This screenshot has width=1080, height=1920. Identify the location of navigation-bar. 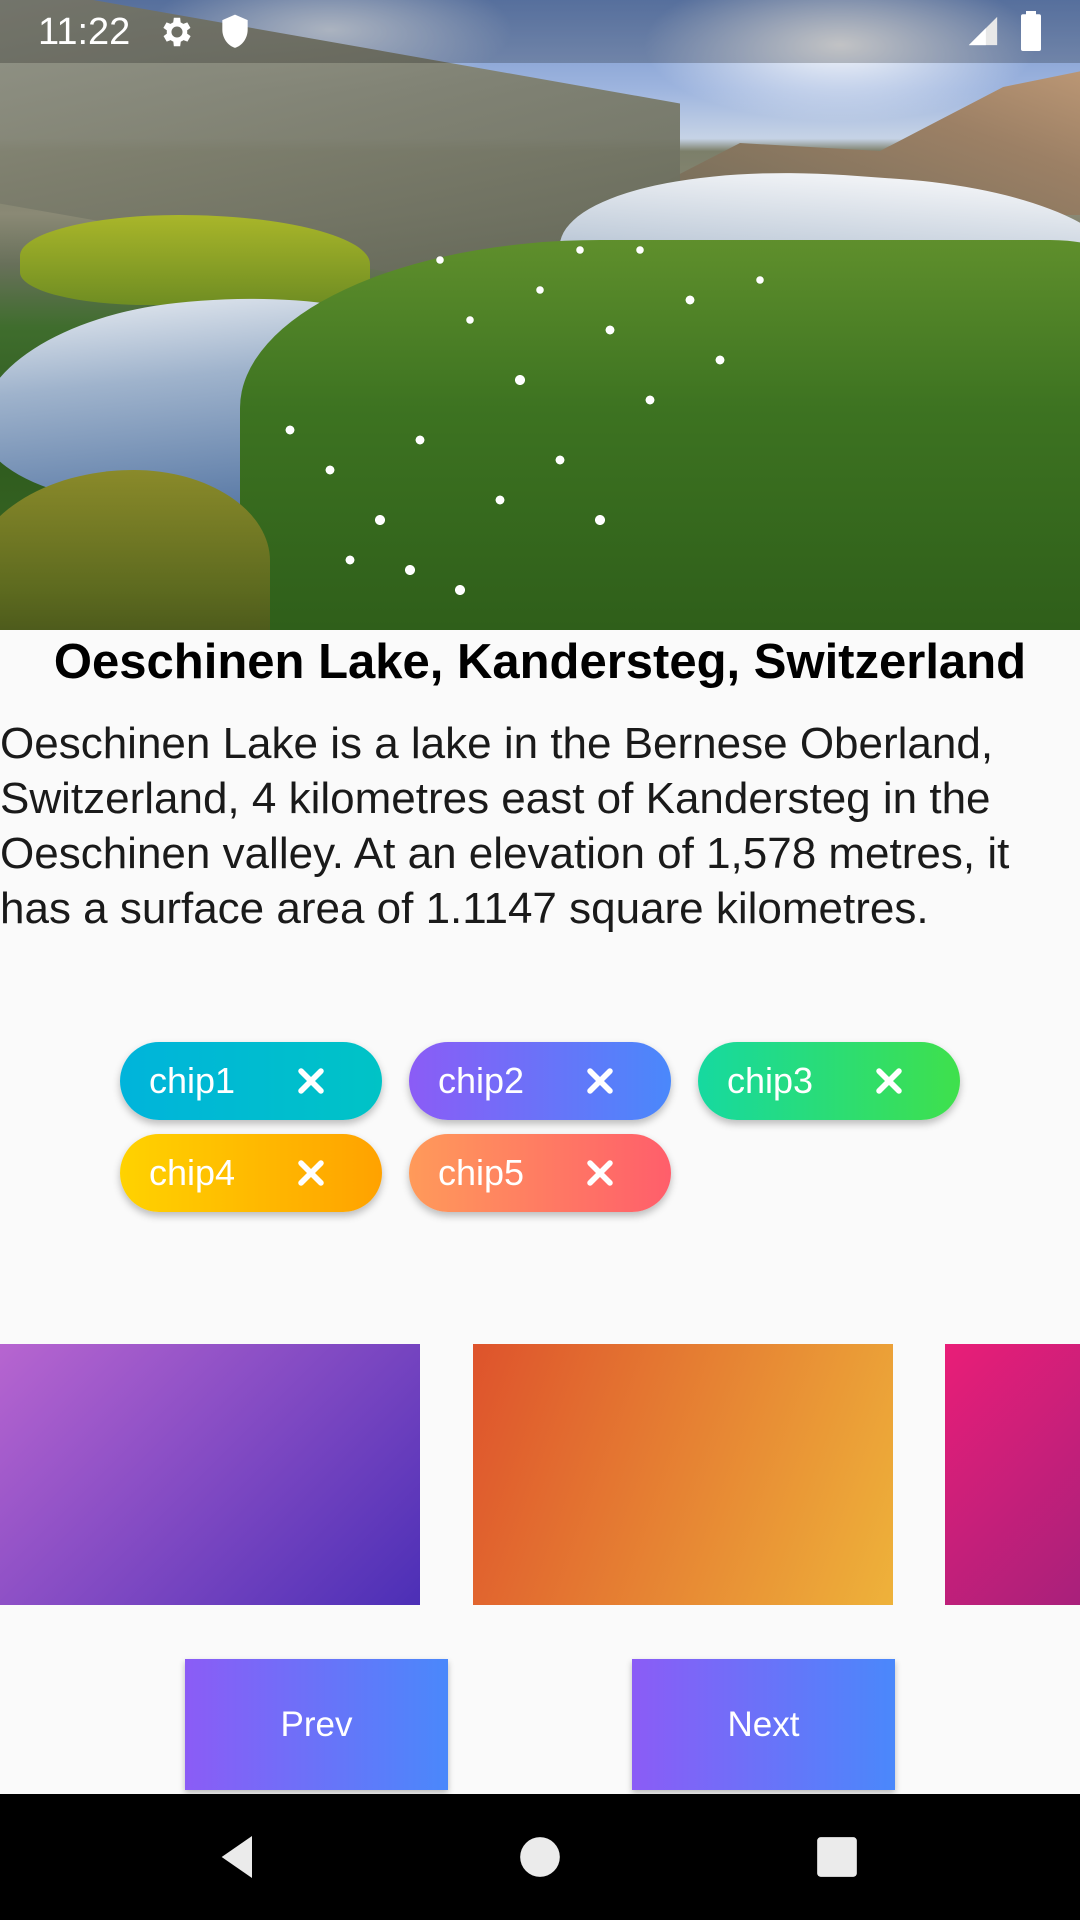
(540, 1857).